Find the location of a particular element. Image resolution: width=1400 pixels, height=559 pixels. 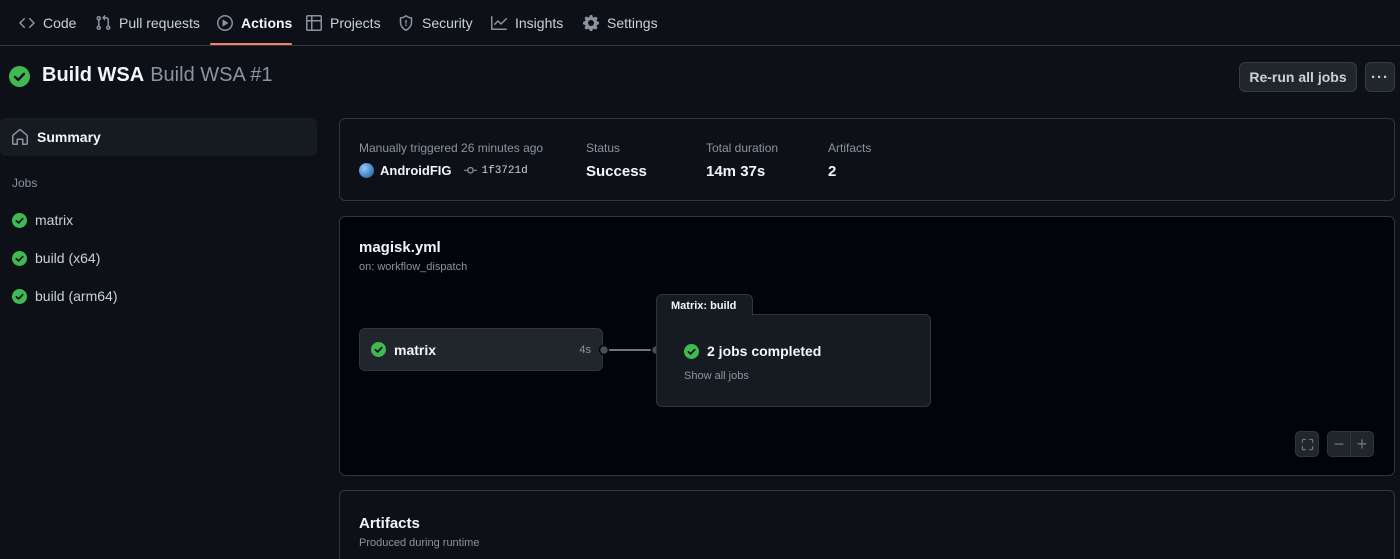

graph-icon is located at coordinates (499, 23).